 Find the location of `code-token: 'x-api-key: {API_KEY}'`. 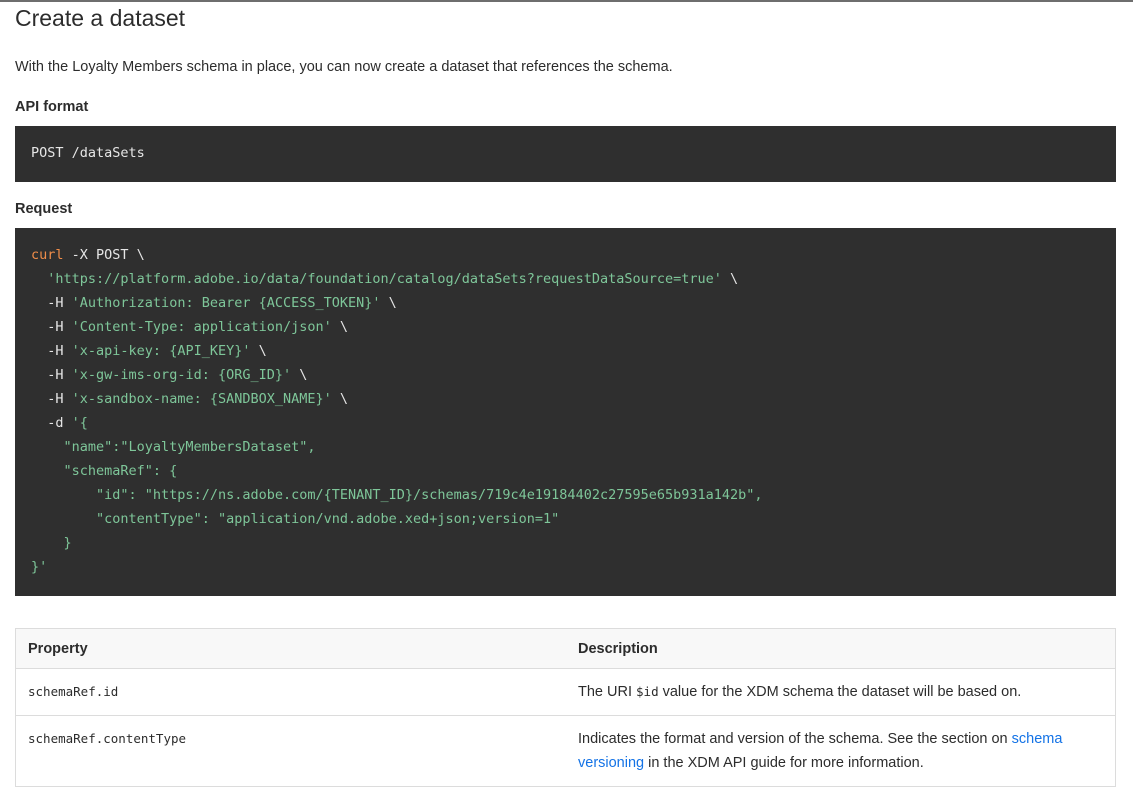

code-token: 'x-api-key: {API_KEY}' is located at coordinates (161, 351).